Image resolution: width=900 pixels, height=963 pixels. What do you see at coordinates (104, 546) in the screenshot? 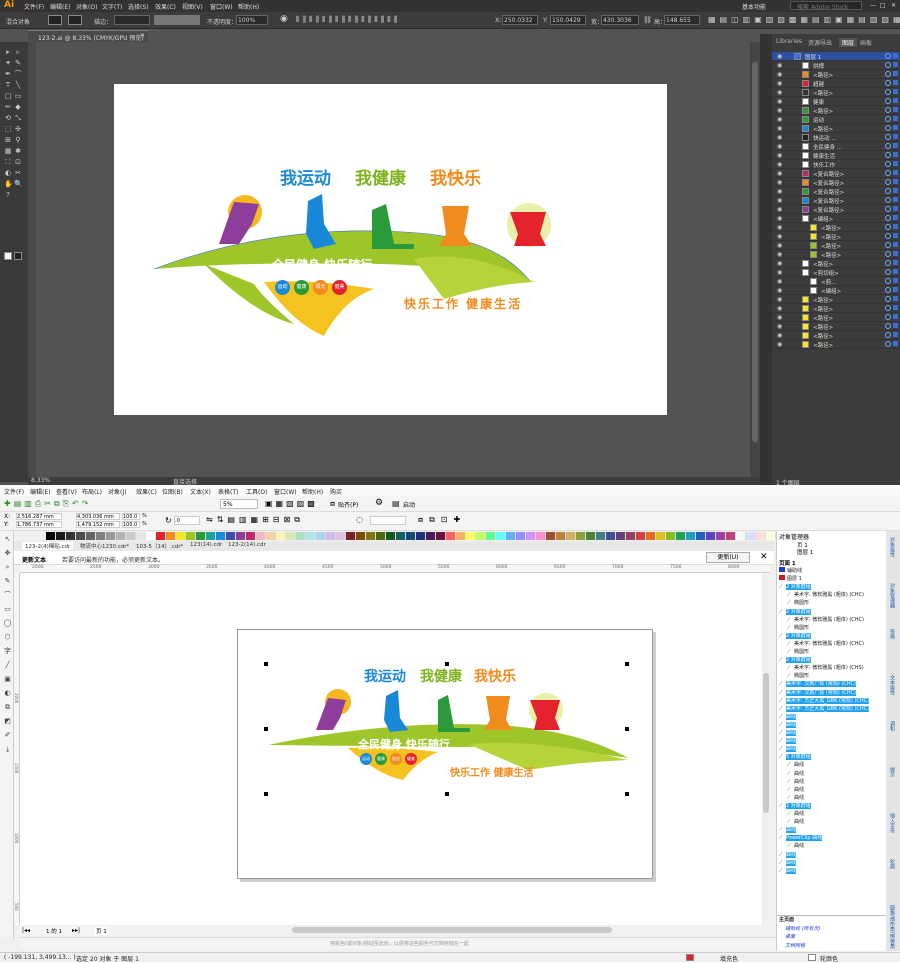
I see `cd-doc-tab-2: 物流中心1230.cdr*` at bounding box center [104, 546].